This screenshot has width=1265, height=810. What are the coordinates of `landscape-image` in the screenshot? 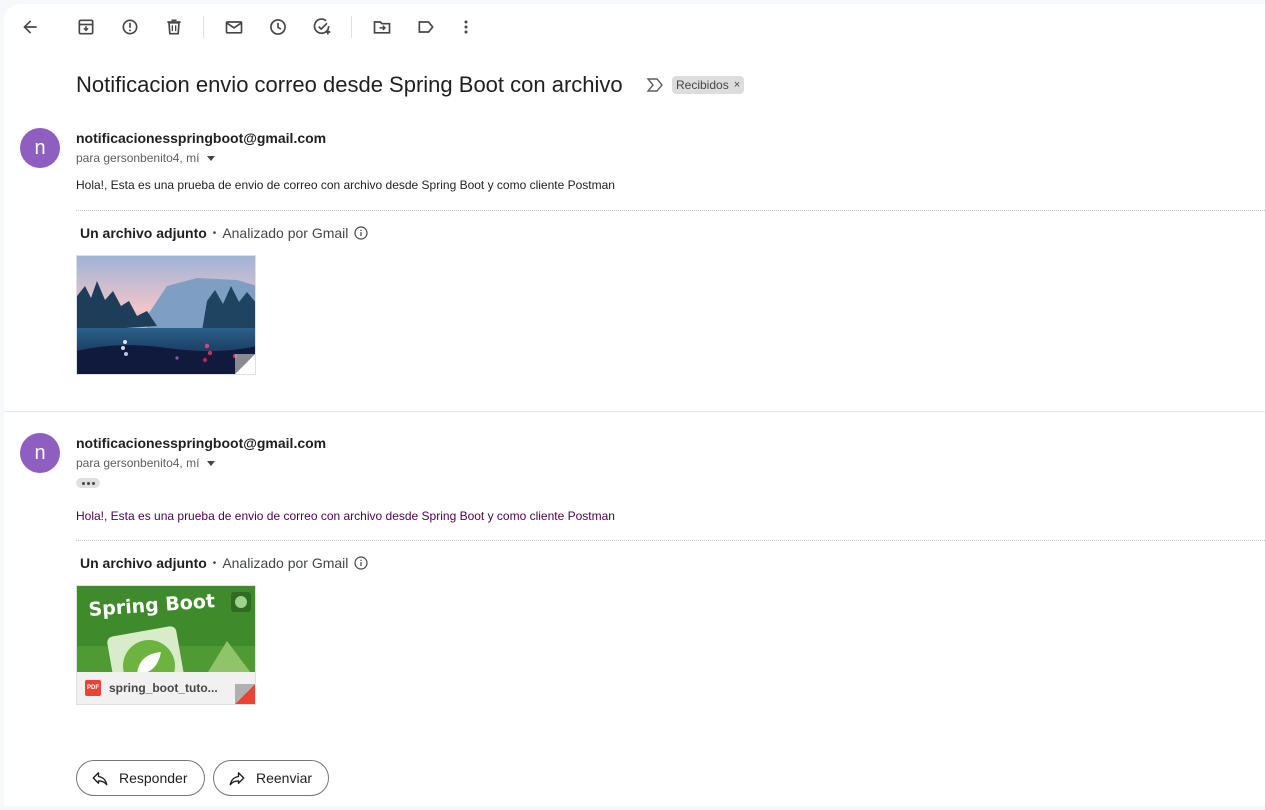 It's located at (166, 315).